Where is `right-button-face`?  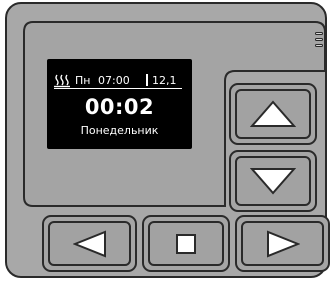 right-button-face is located at coordinates (282, 243).